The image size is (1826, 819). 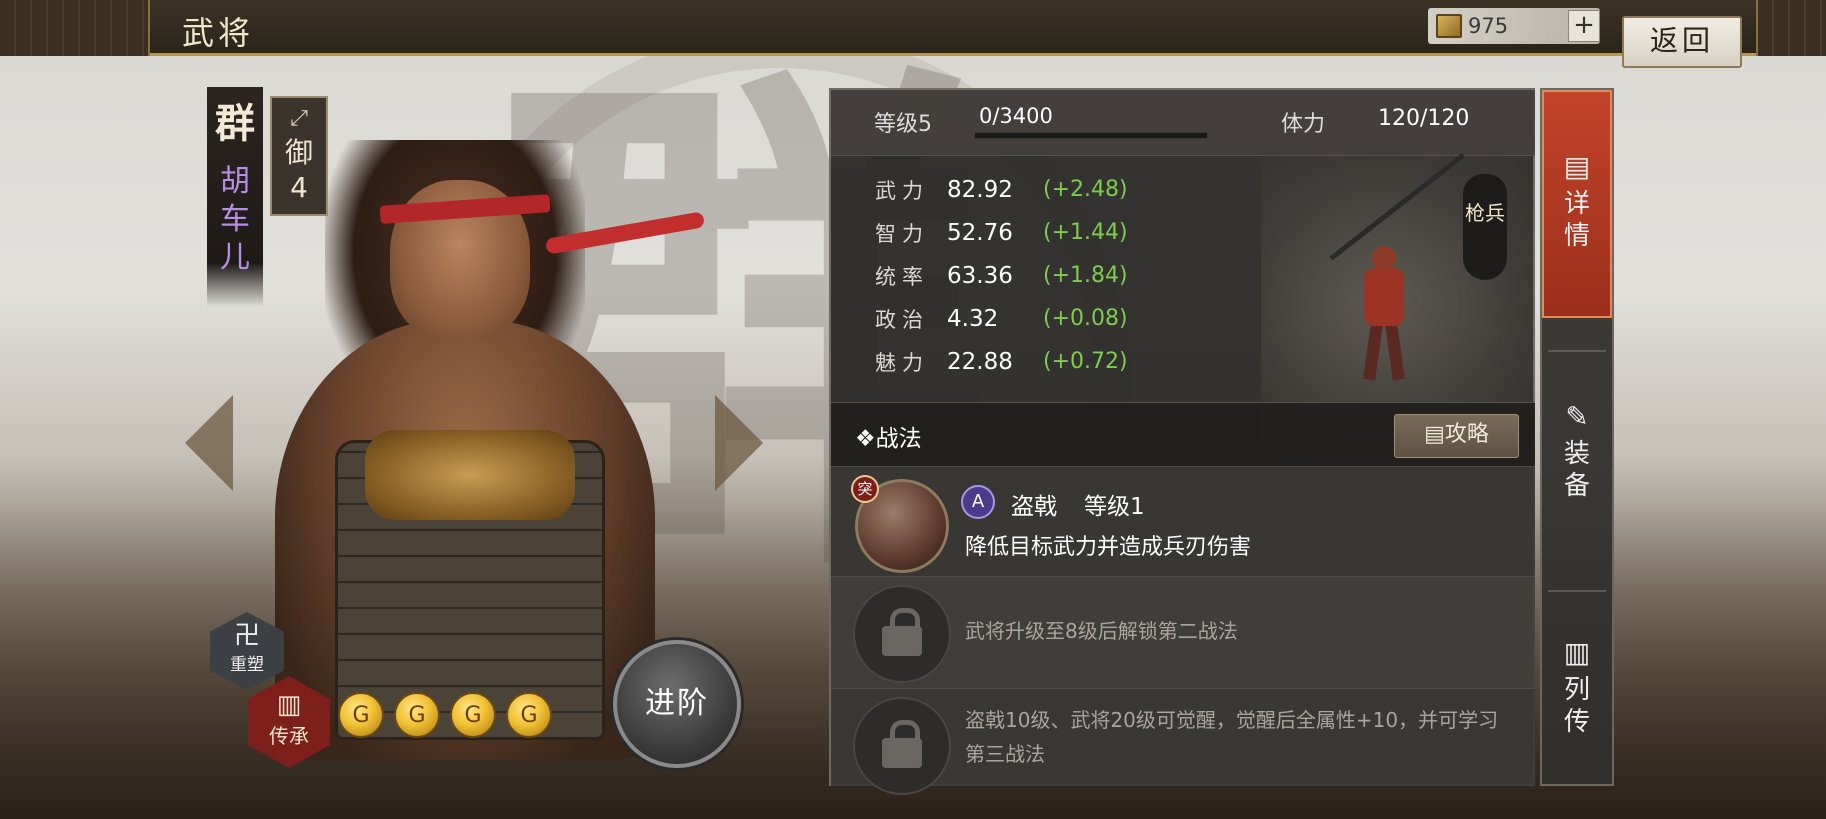 I want to click on back-button: 返回, so click(x=1682, y=42).